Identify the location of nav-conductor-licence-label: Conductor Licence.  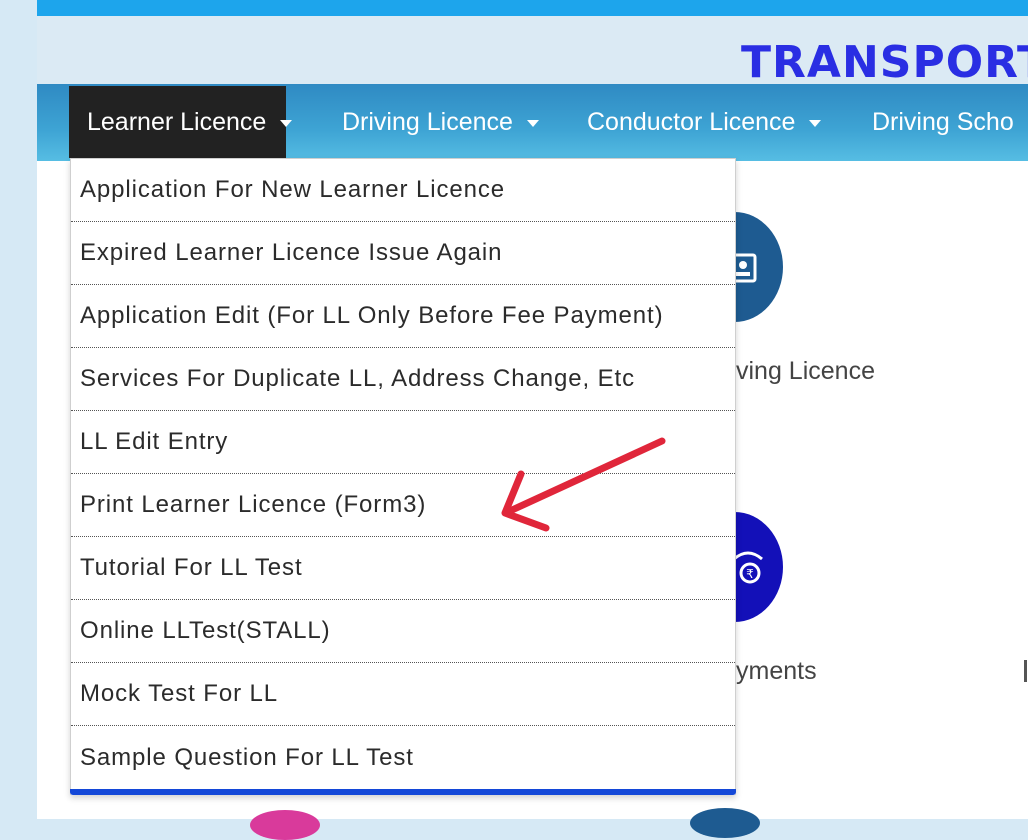
(691, 121).